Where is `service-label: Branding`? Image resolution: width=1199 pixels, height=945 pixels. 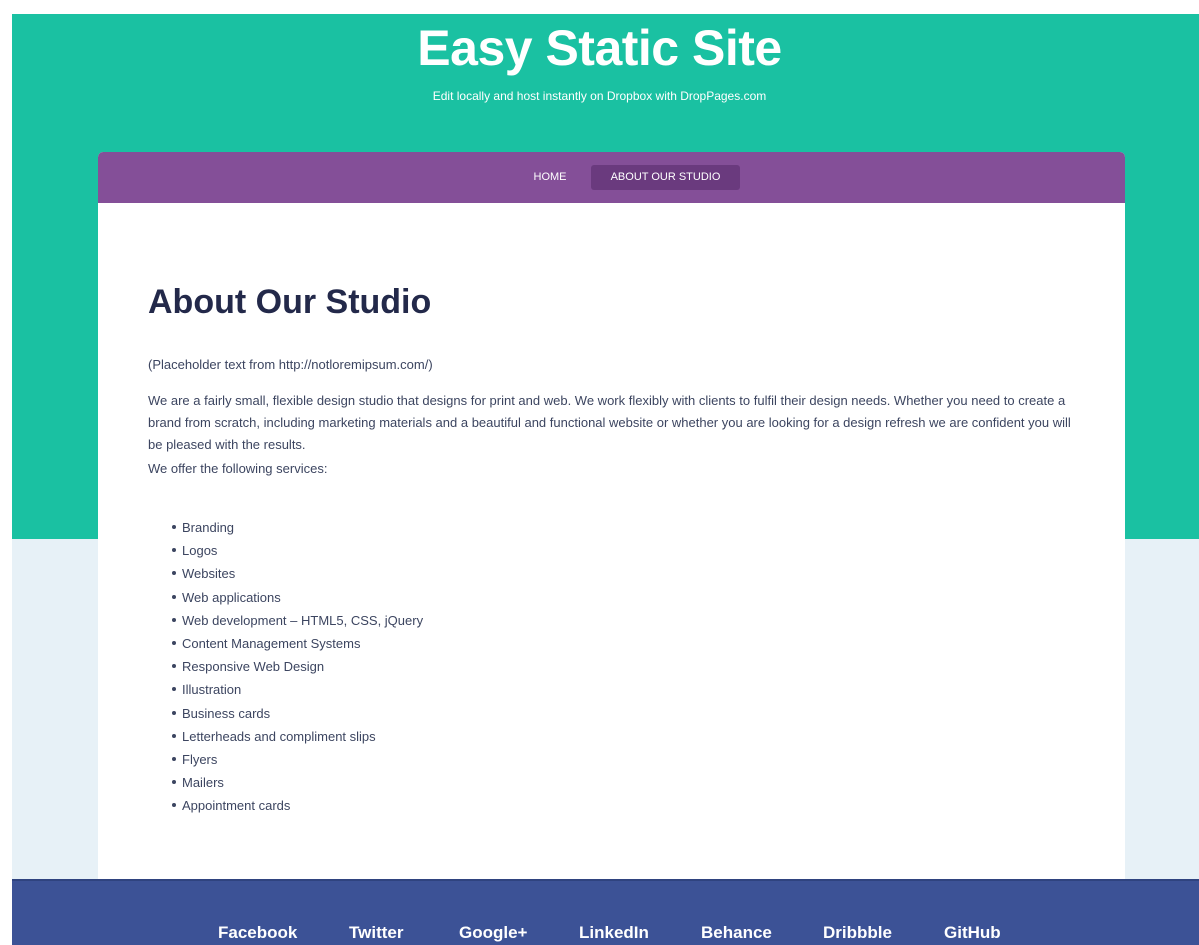 service-label: Branding is located at coordinates (208, 527).